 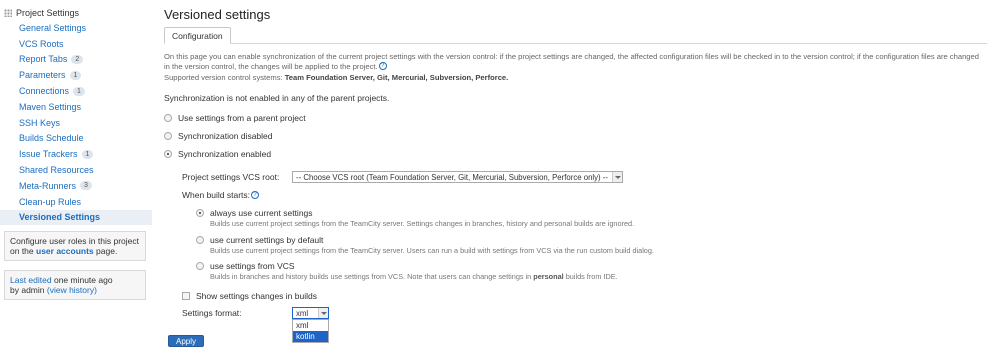 What do you see at coordinates (48, 154) in the screenshot?
I see `sidebar-item-label: Issue Trackers` at bounding box center [48, 154].